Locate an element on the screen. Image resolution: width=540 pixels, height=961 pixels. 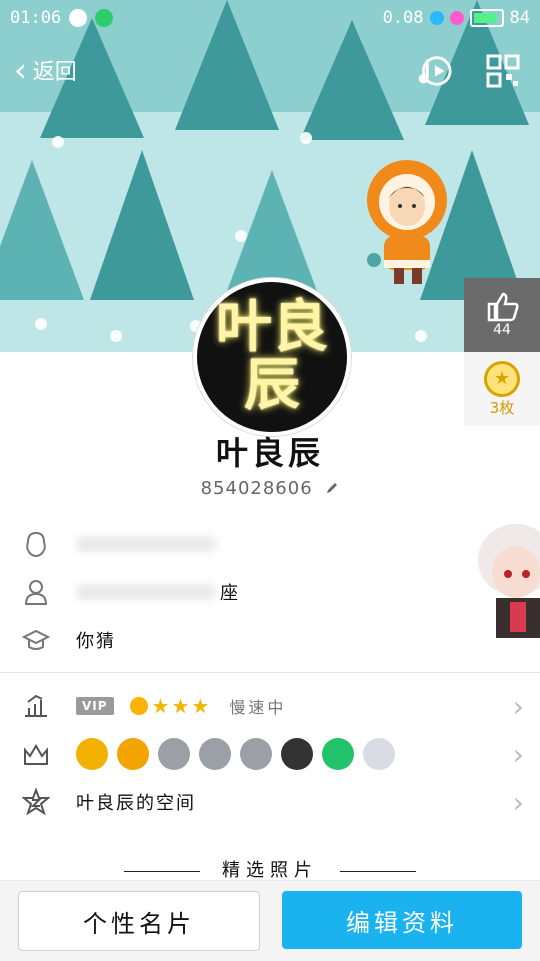
network-speed: 0.08 is located at coordinates (403, 18).